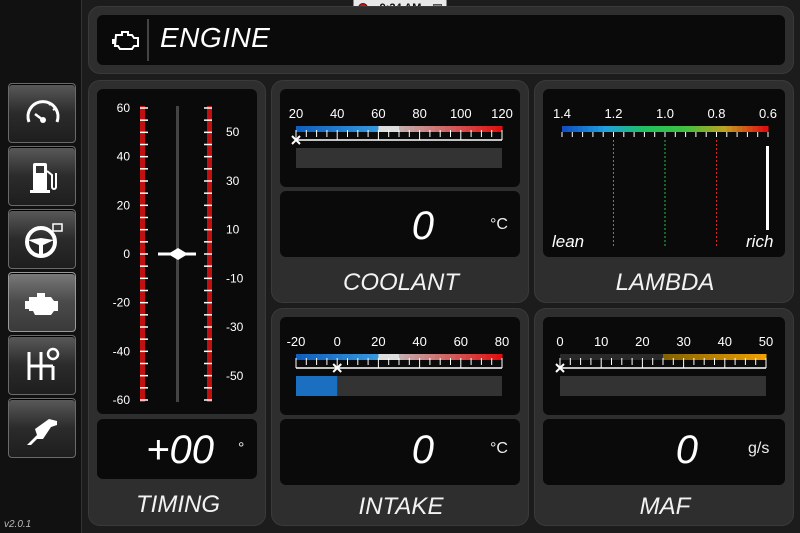 The image size is (800, 533). I want to click on lambda-tick-label: 1.2, so click(613, 113).